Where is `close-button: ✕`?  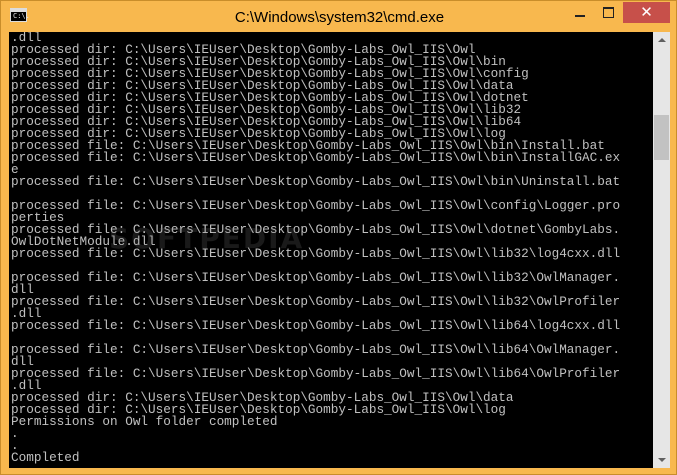
close-button: ✕ is located at coordinates (646, 12).